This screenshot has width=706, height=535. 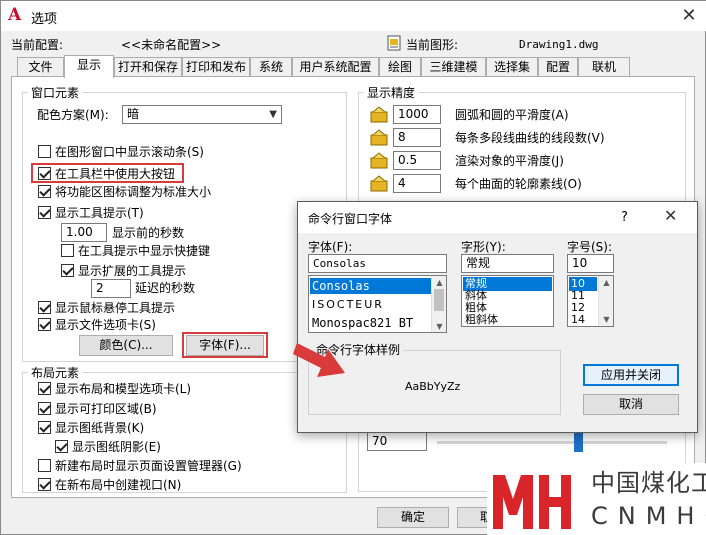 What do you see at coordinates (590, 263) in the screenshot?
I see `size-input: 10` at bounding box center [590, 263].